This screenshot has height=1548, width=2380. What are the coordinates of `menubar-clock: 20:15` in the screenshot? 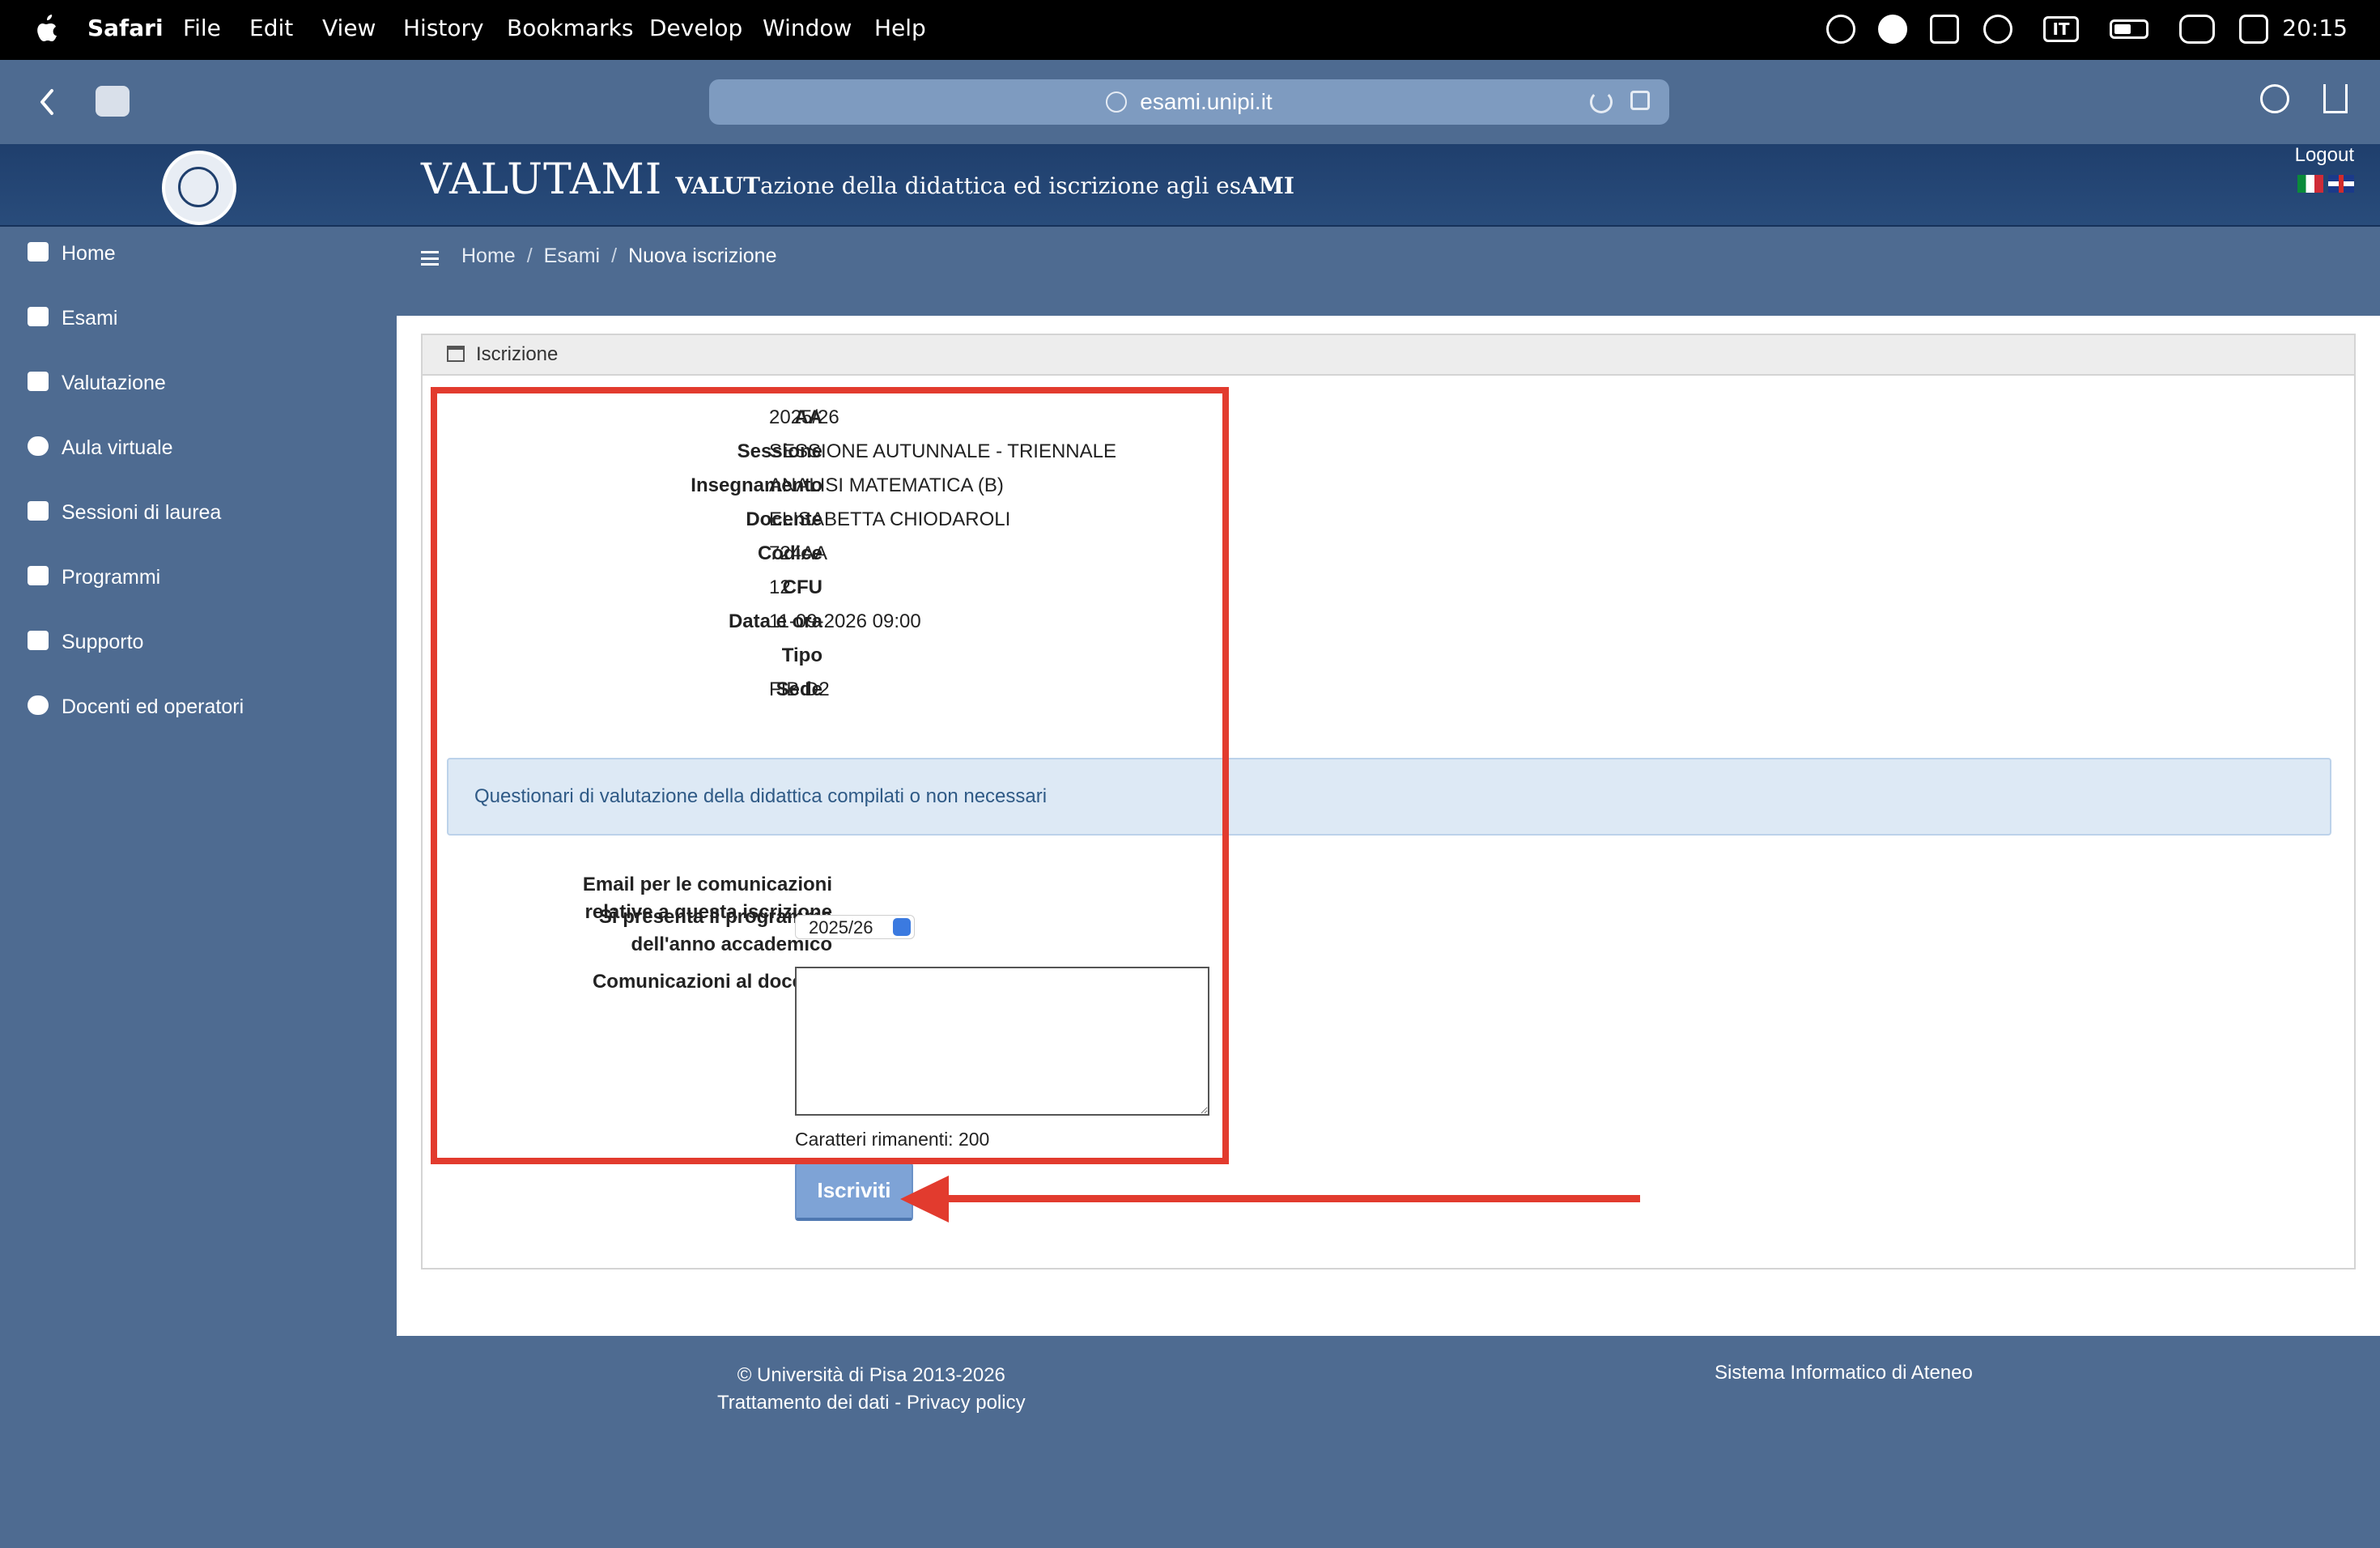 It's located at (2315, 28).